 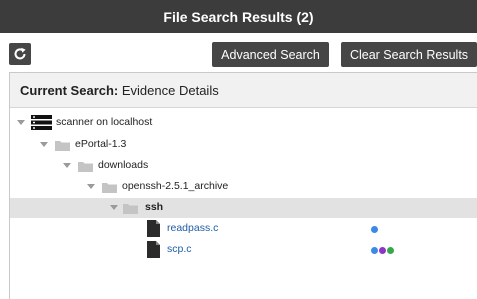 I want to click on file-link: readpass.c, so click(x=192, y=228).